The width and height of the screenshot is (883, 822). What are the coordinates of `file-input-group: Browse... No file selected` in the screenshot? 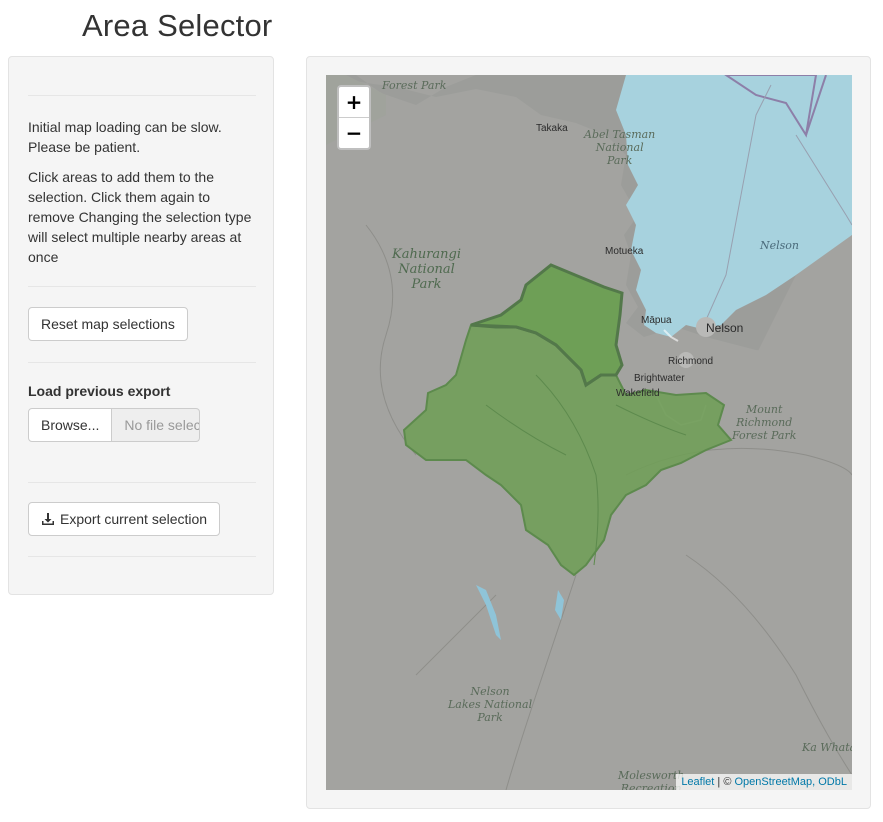 It's located at (114, 425).